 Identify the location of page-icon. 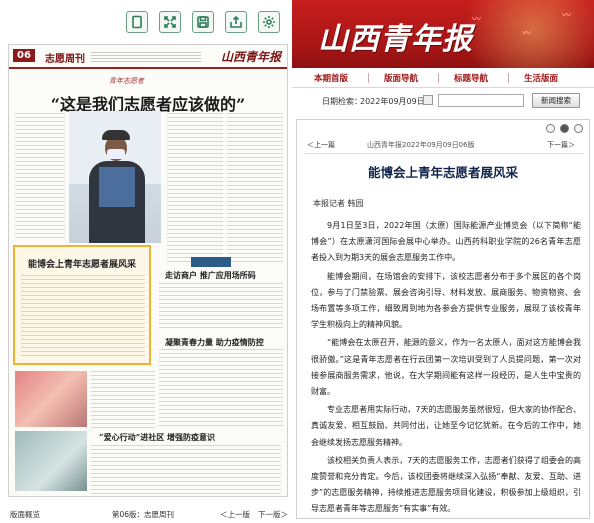
(137, 22).